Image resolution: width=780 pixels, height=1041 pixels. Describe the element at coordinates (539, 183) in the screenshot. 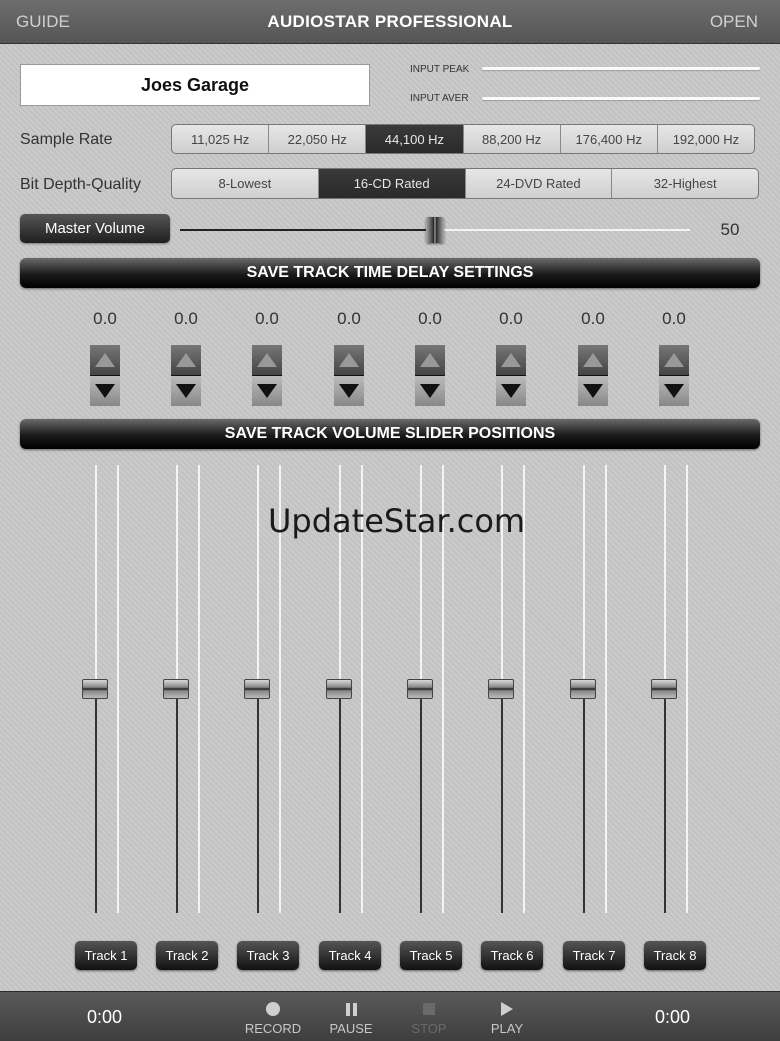

I see `bit-depth-option: 24-DVD Rated` at that location.